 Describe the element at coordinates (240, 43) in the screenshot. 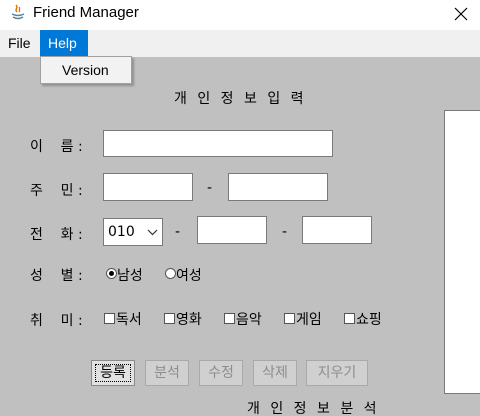

I see `menu-bar: File Help` at that location.